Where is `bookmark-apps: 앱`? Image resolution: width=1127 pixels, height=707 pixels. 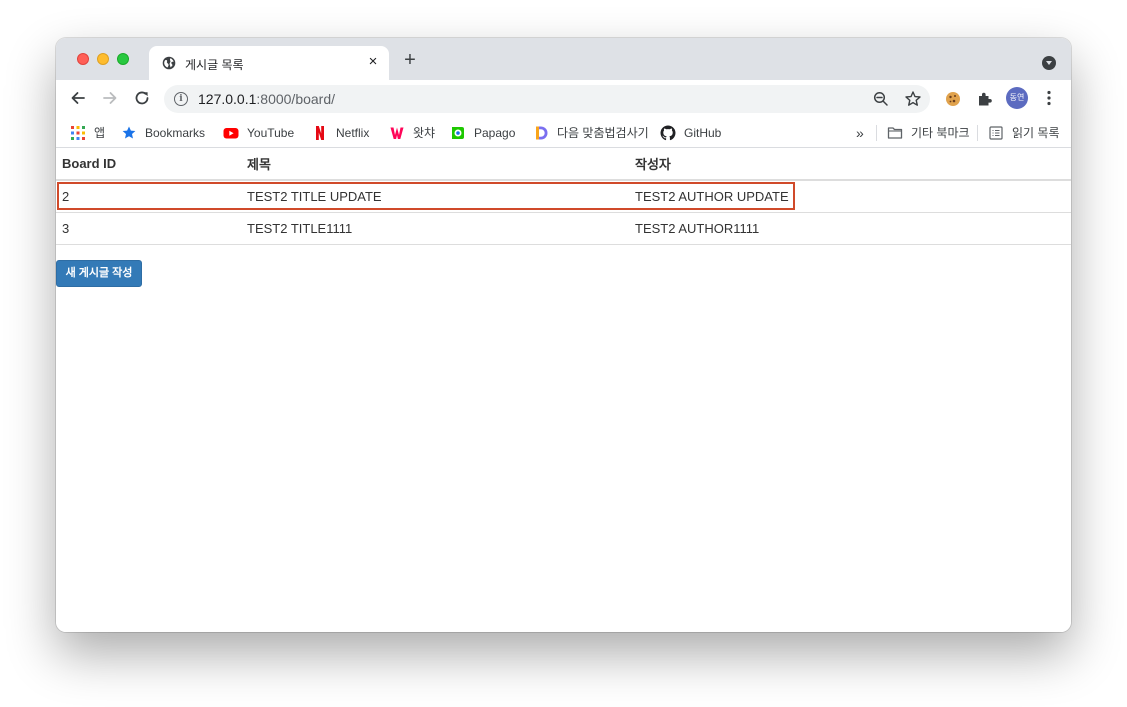 bookmark-apps: 앱 is located at coordinates (87, 132).